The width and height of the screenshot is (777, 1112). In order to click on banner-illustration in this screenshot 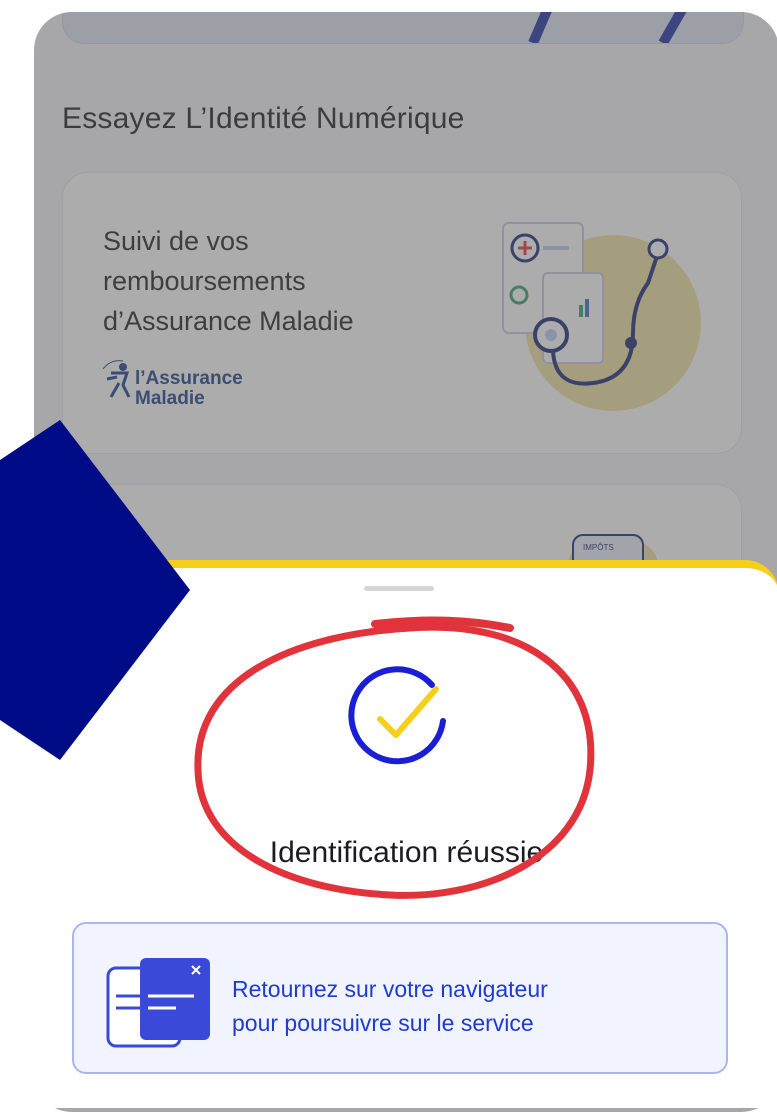, I will do `click(607, 27)`.